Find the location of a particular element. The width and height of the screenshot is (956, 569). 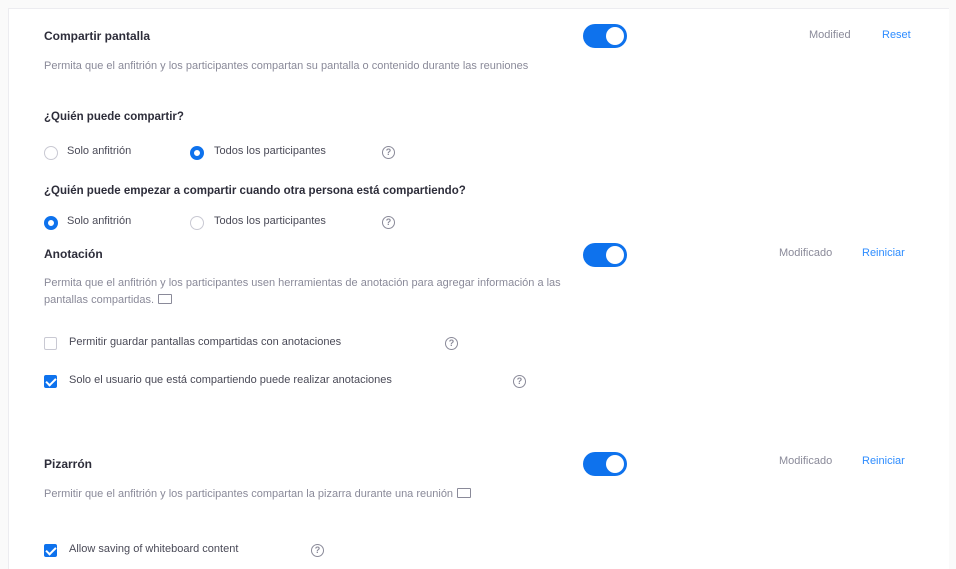

annotation-status: Modificado is located at coordinates (806, 253).